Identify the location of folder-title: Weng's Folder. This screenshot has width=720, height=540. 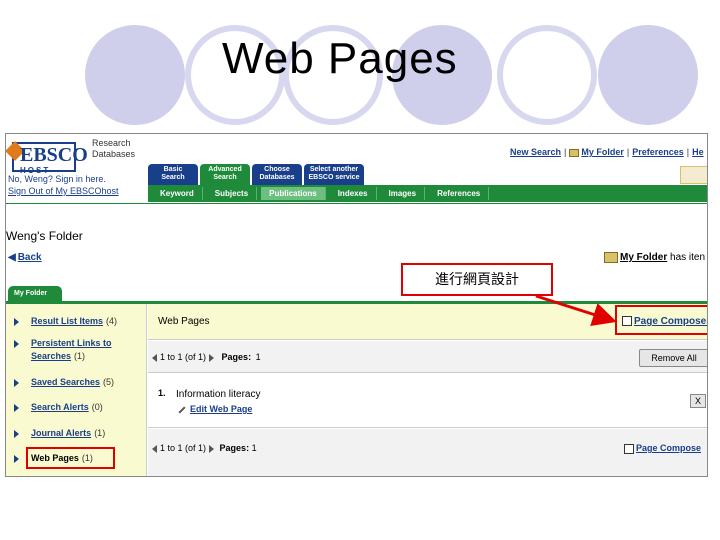
(44, 236).